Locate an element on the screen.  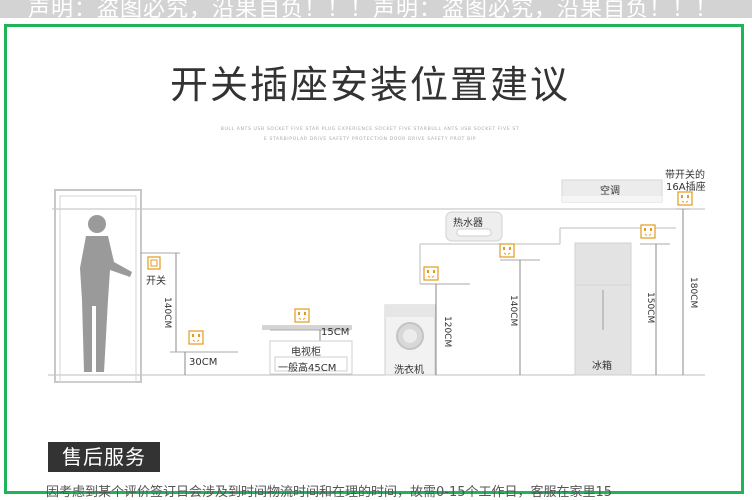
socket-icon-tv is located at coordinates (302, 315).